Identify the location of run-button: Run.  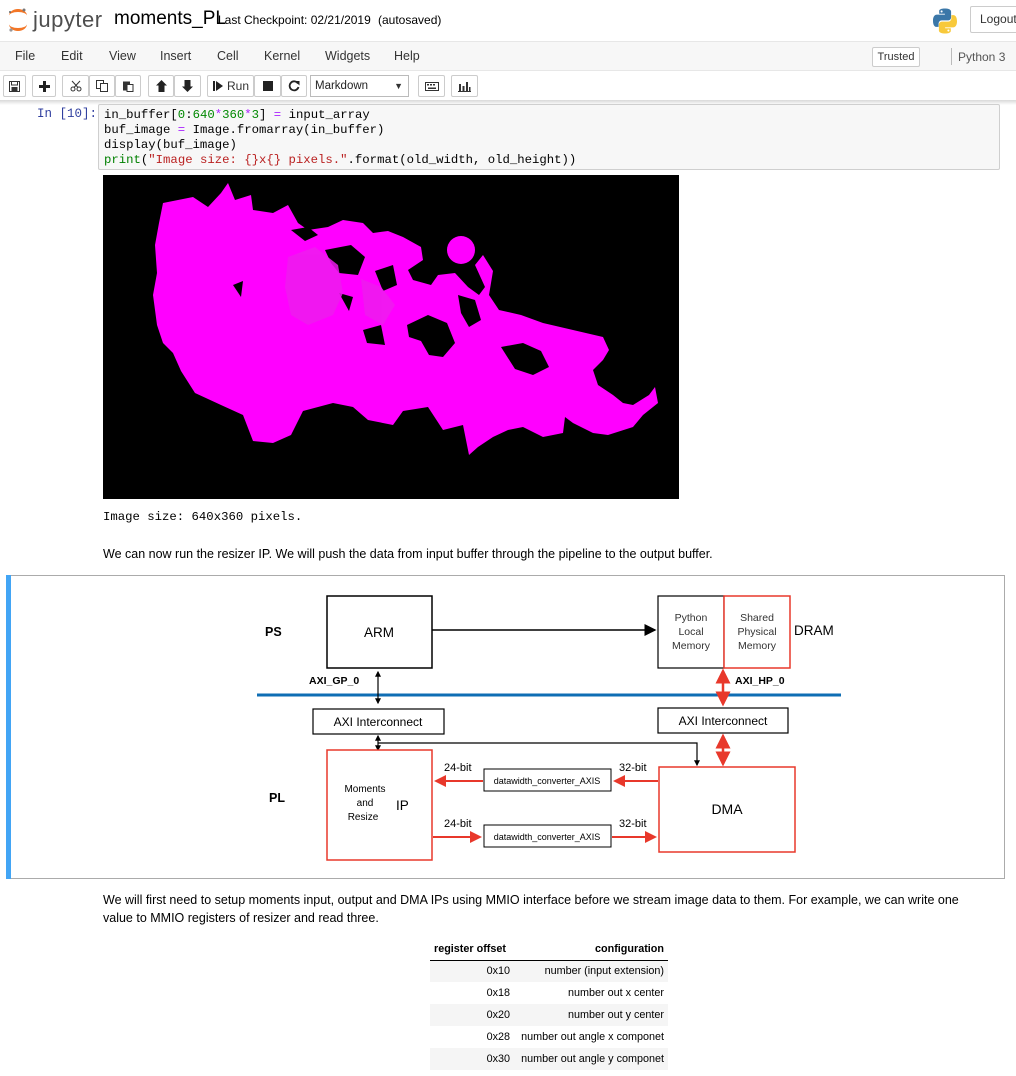
(230, 86).